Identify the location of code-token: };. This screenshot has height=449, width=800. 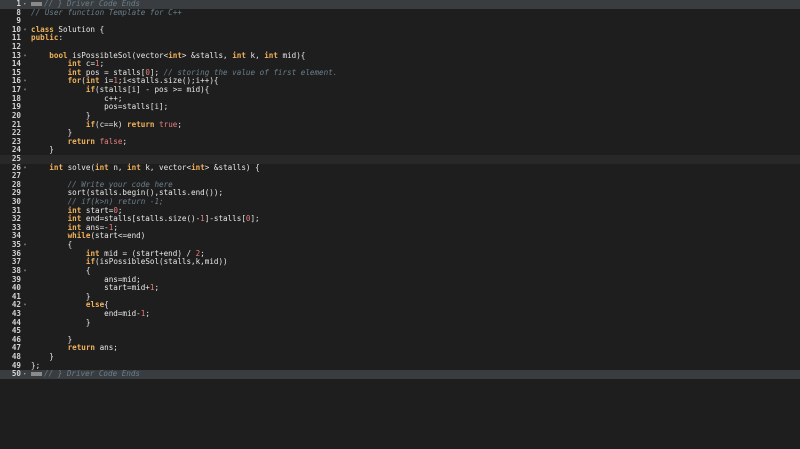
(36, 365).